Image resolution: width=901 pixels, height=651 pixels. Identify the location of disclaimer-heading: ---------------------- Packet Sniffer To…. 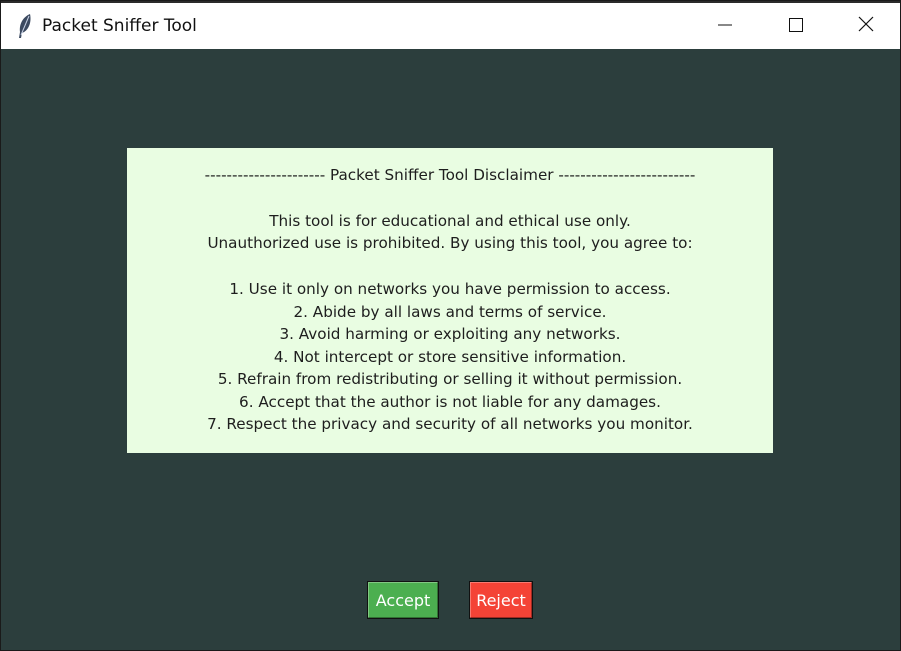
(450, 175).